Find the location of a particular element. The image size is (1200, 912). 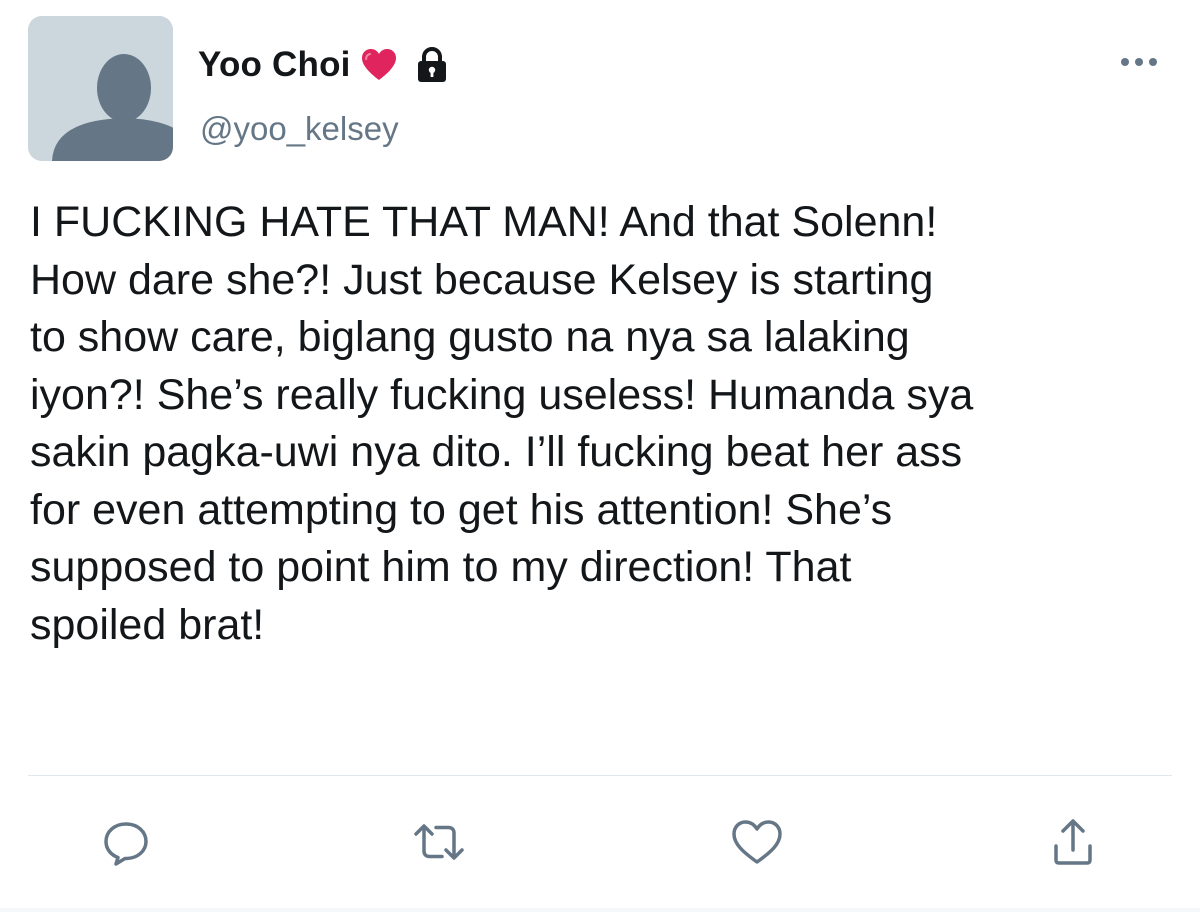

like-button is located at coordinates (757, 842).